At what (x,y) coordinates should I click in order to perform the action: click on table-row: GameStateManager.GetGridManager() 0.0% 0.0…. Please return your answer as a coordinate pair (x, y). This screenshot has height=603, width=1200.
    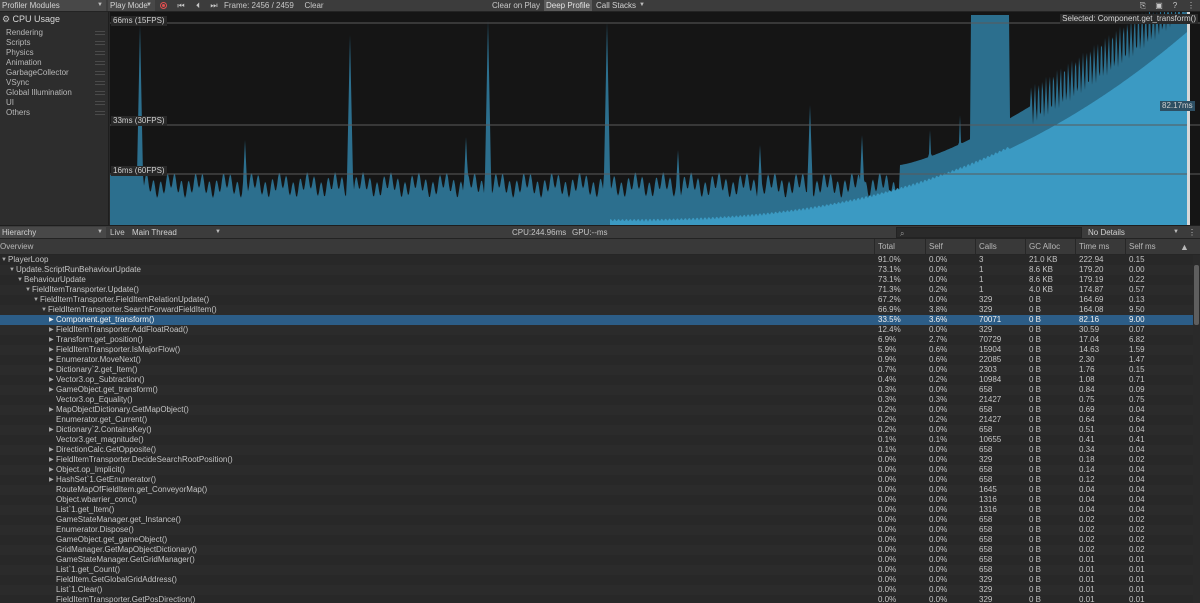
    Looking at the image, I should click on (596, 560).